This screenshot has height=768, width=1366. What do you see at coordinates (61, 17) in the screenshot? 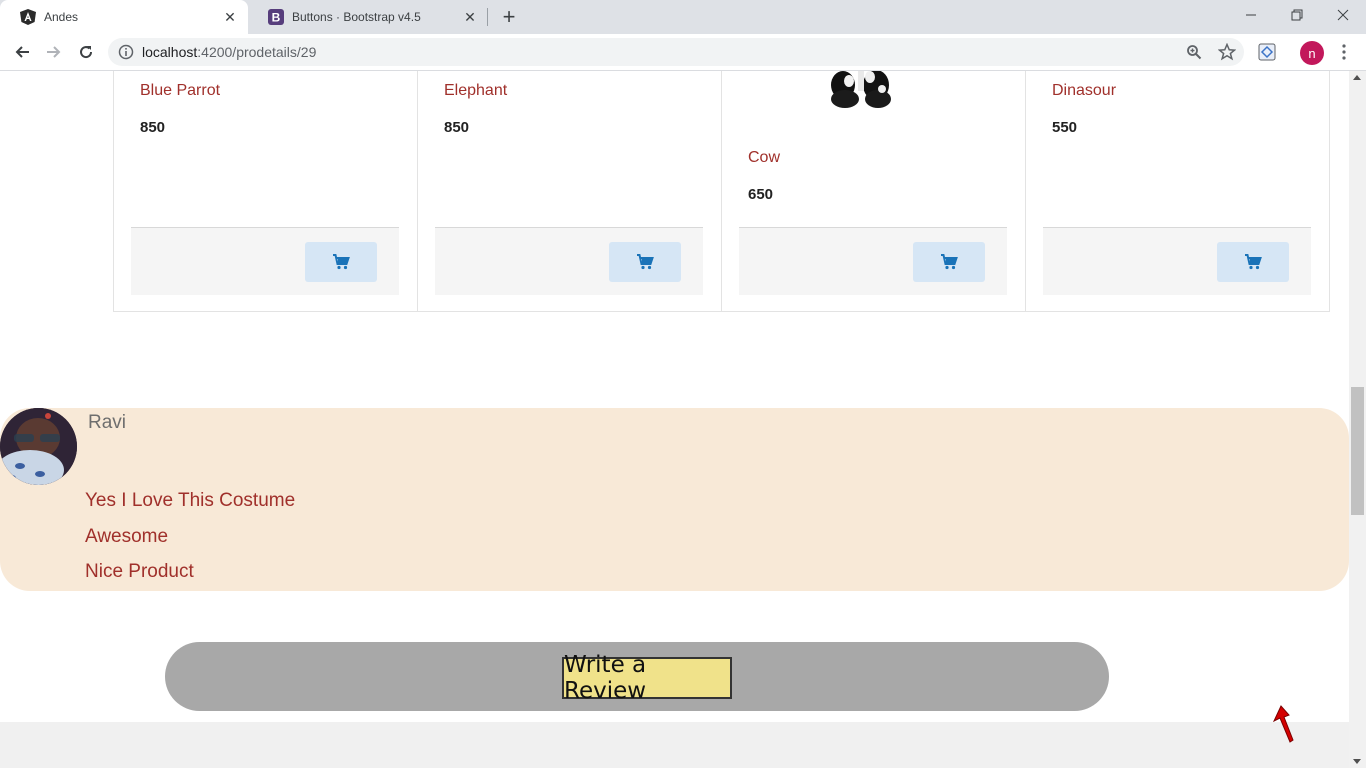
I see `tab-title: Andes` at bounding box center [61, 17].